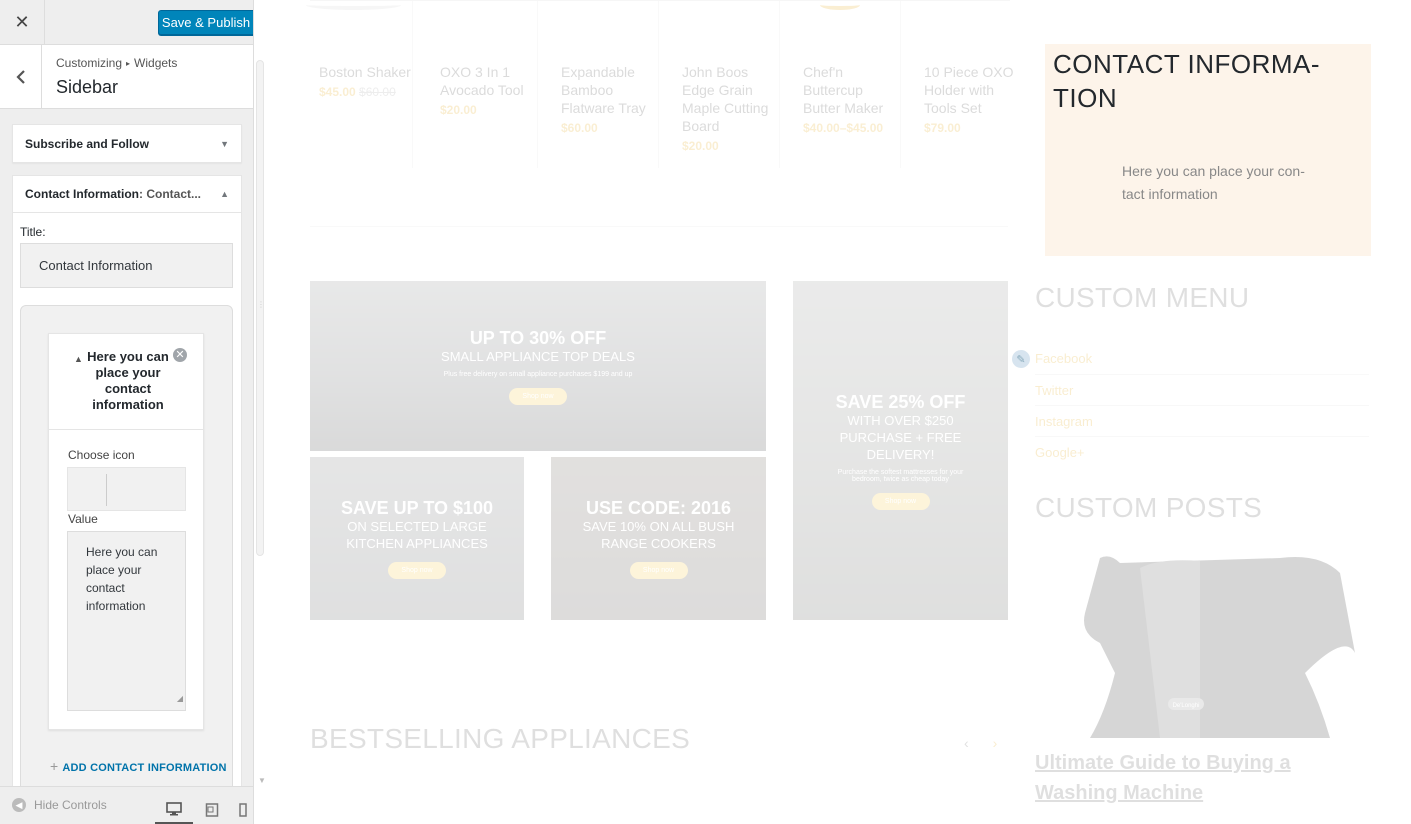  I want to click on mobile-preview-button, so click(242, 809).